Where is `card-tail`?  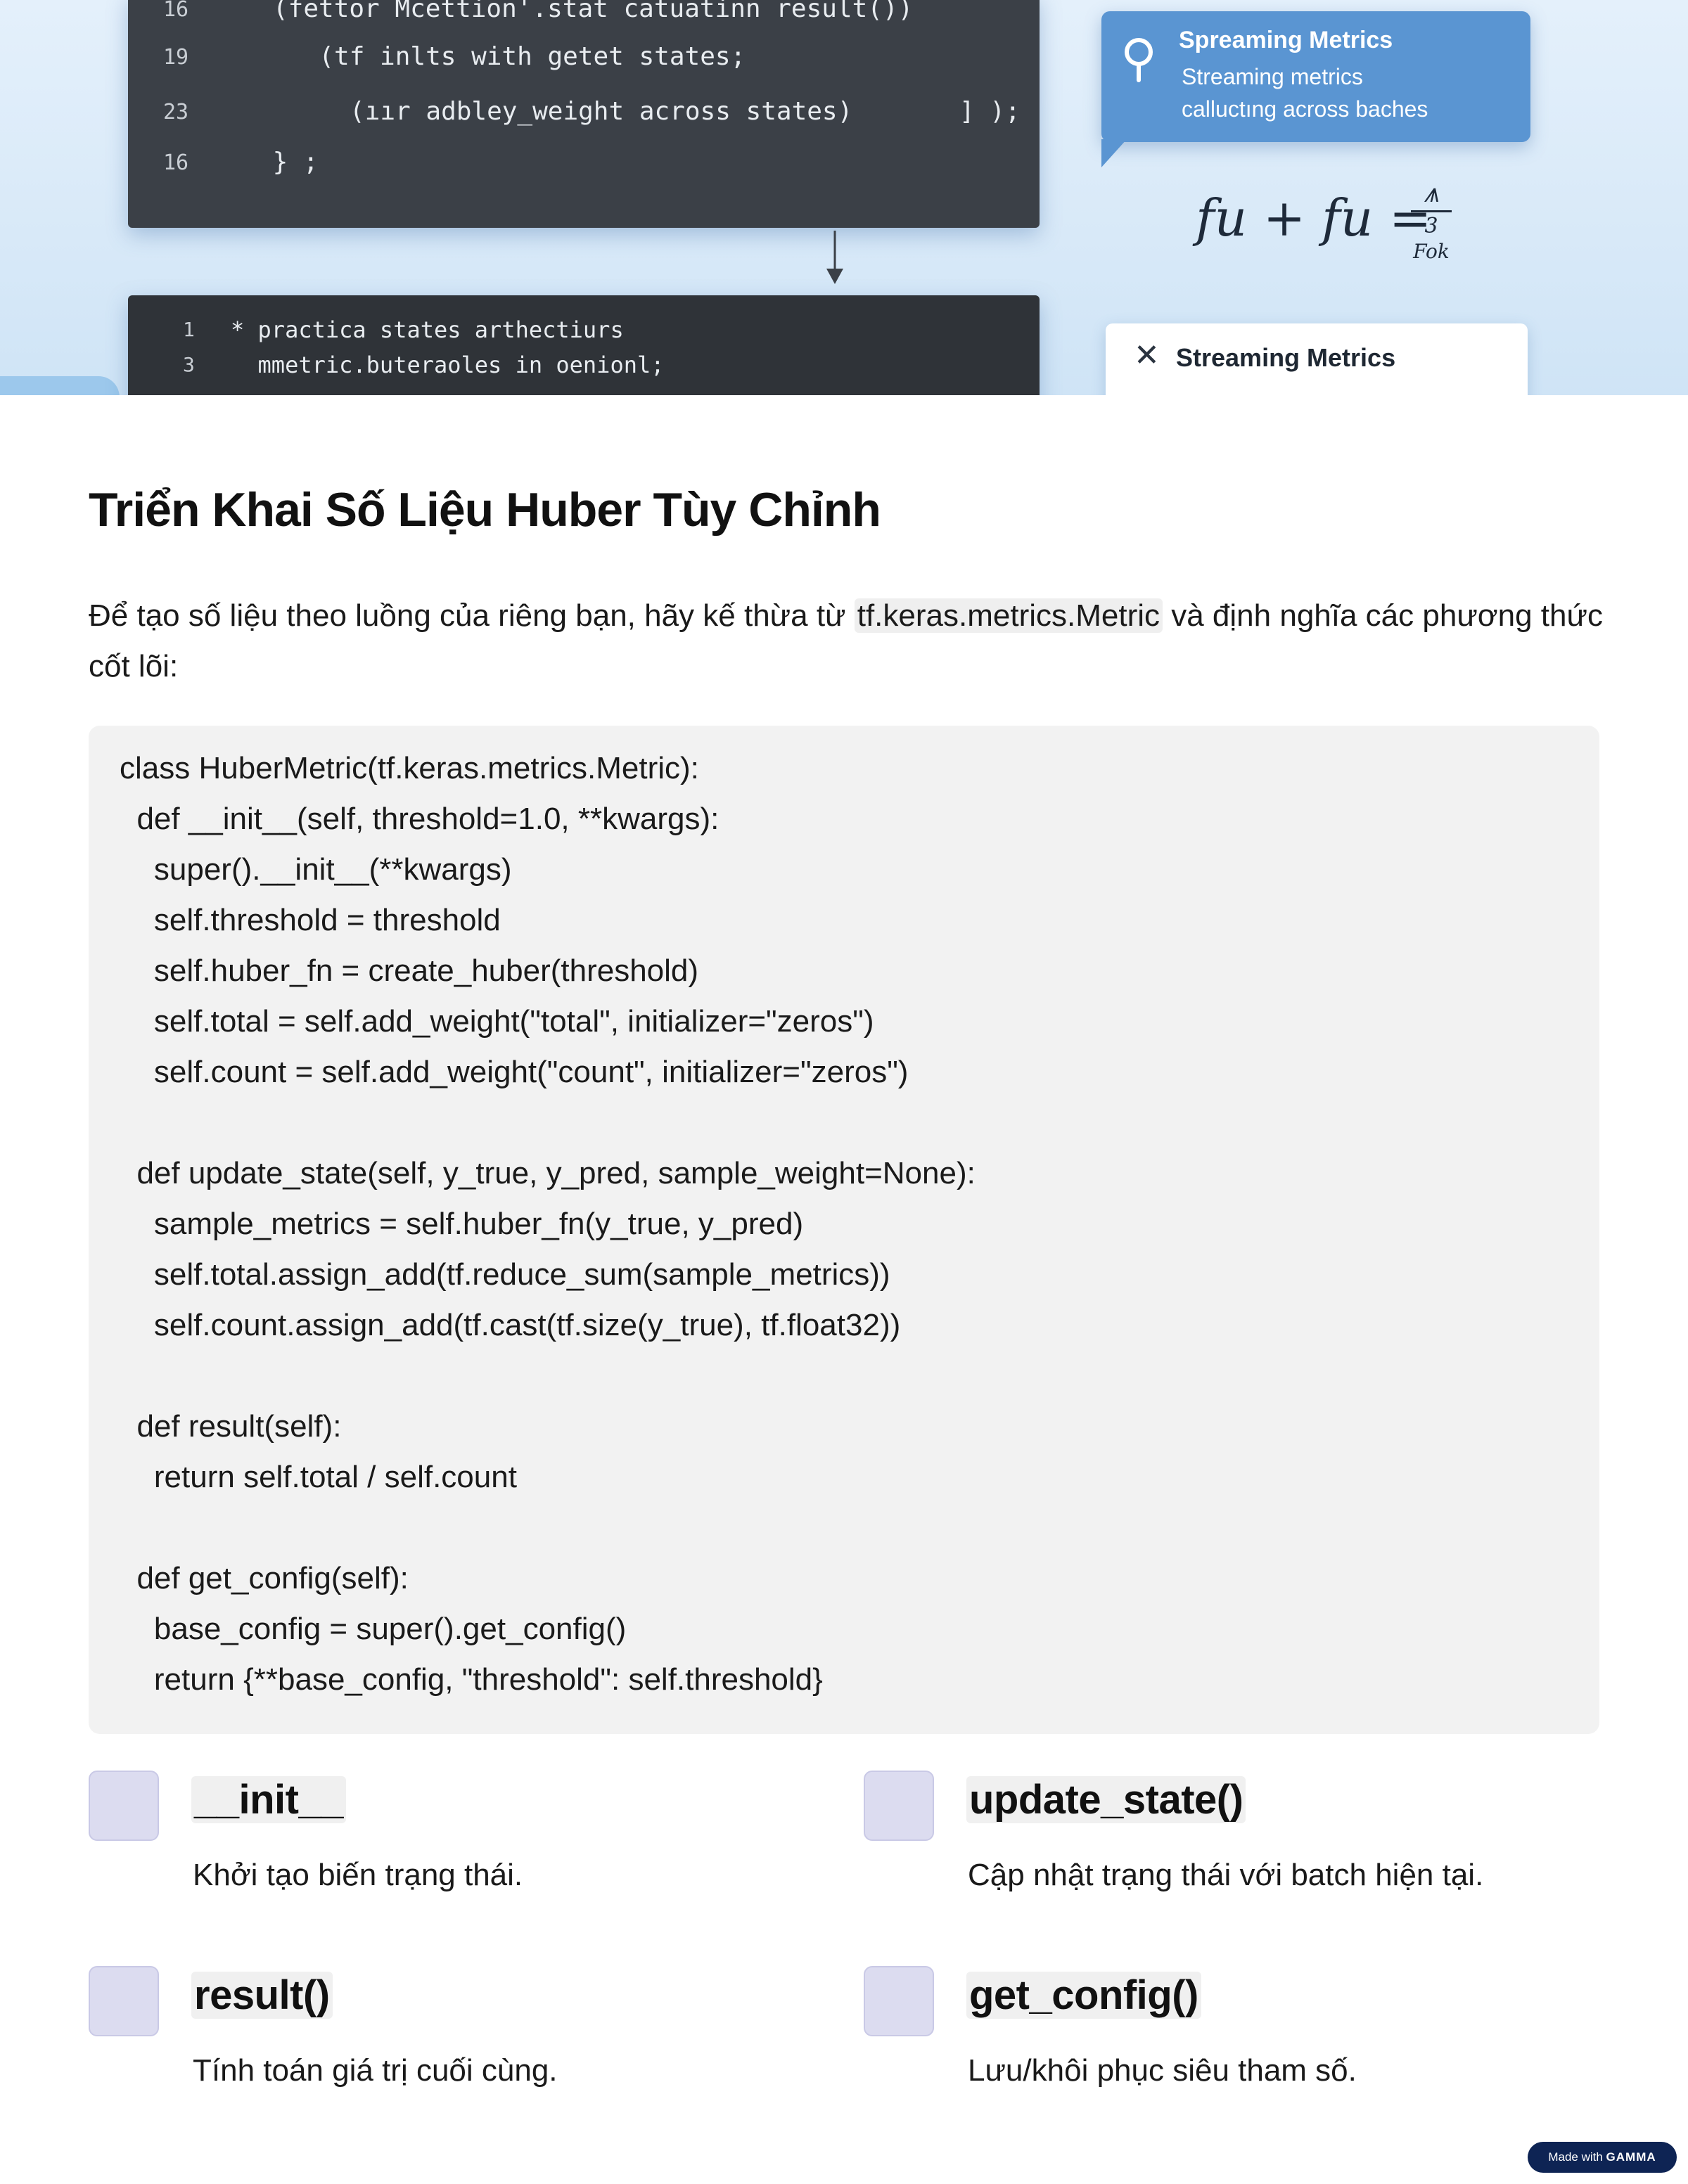 card-tail is located at coordinates (1114, 153).